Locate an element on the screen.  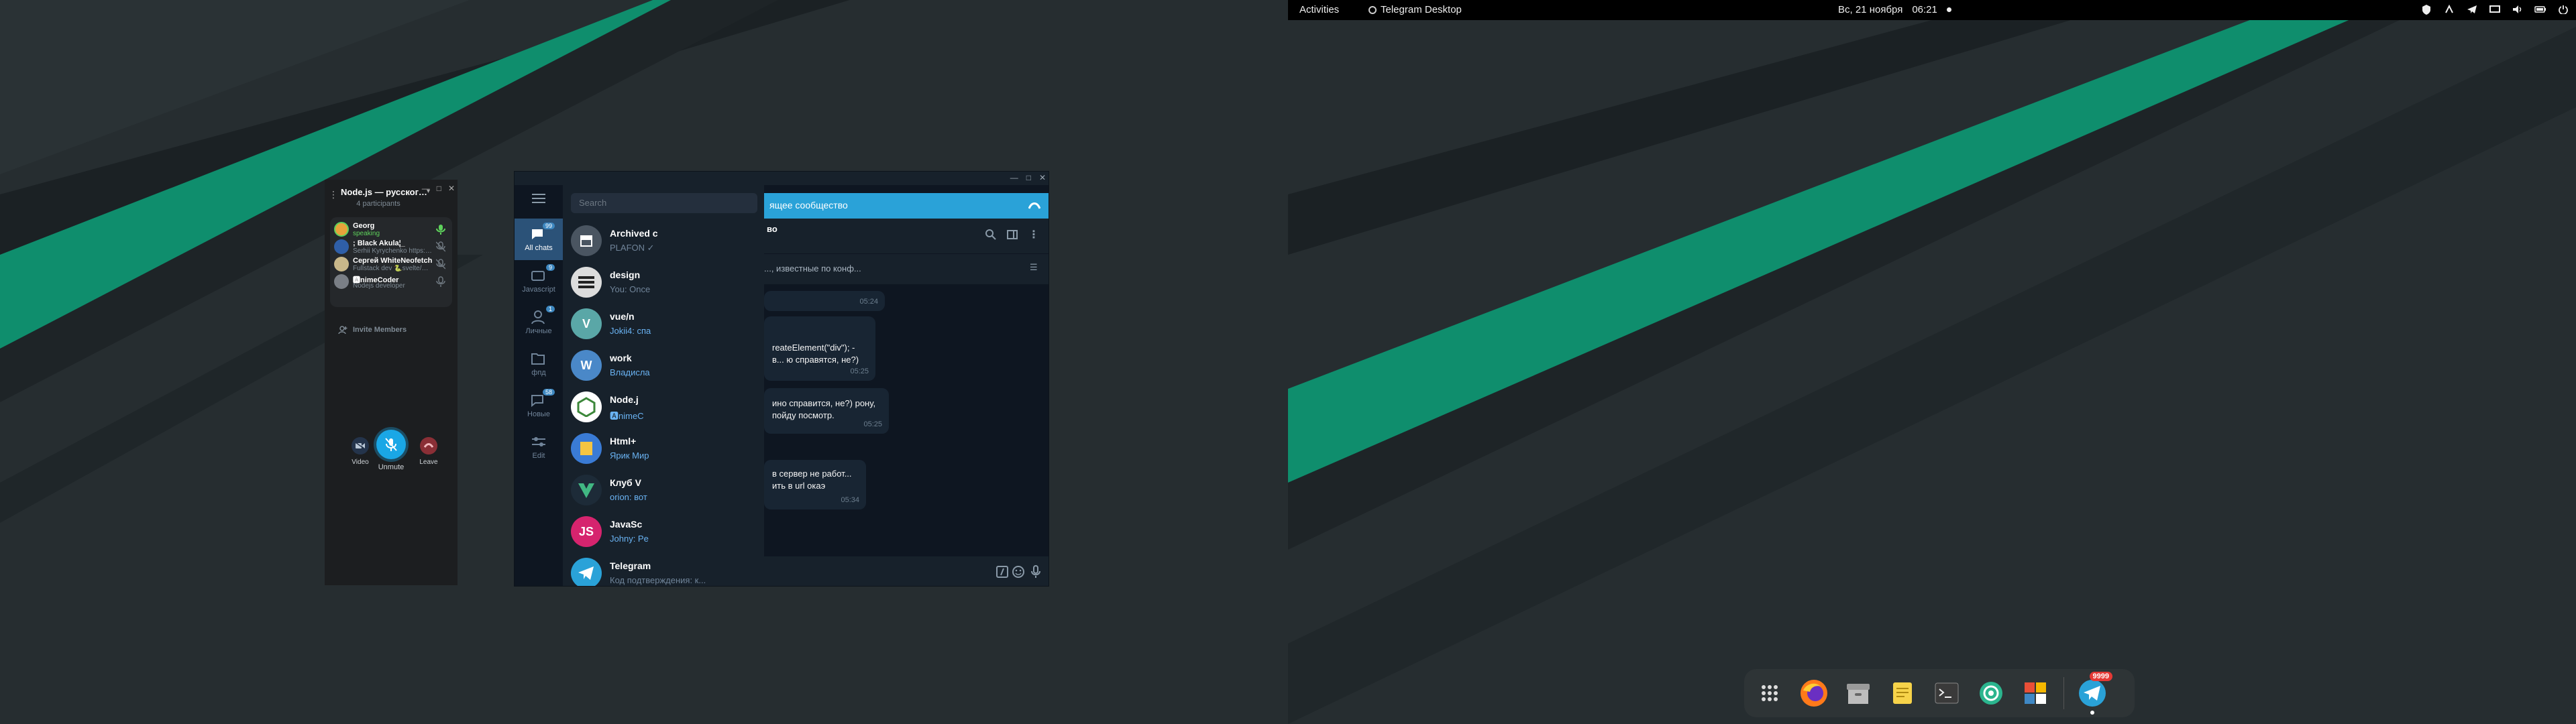
clock: Вс, 21 ноября 06:21 is located at coordinates (1894, 9).